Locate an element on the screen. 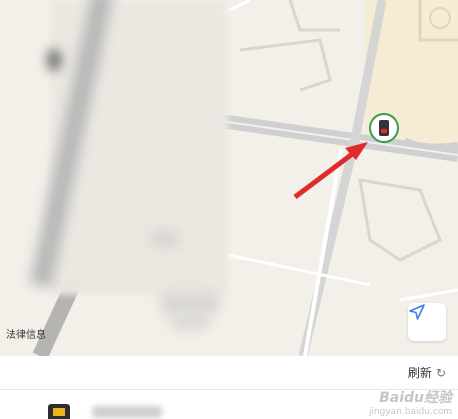 Image resolution: width=458 pixels, height=419 pixels. phone-store-pin-icon is located at coordinates (384, 128).